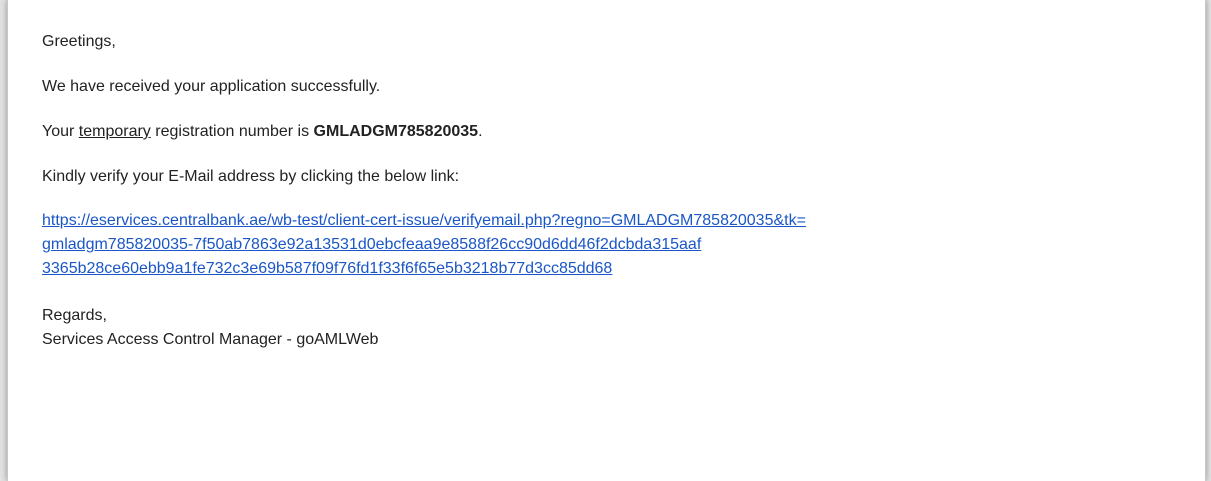 This screenshot has height=481, width=1211. What do you see at coordinates (114, 131) in the screenshot?
I see `temporary-word: temporary` at bounding box center [114, 131].